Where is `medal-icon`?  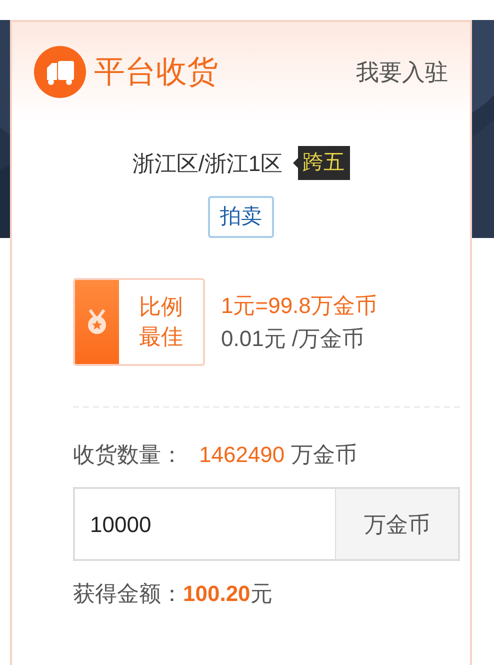 medal-icon is located at coordinates (97, 322).